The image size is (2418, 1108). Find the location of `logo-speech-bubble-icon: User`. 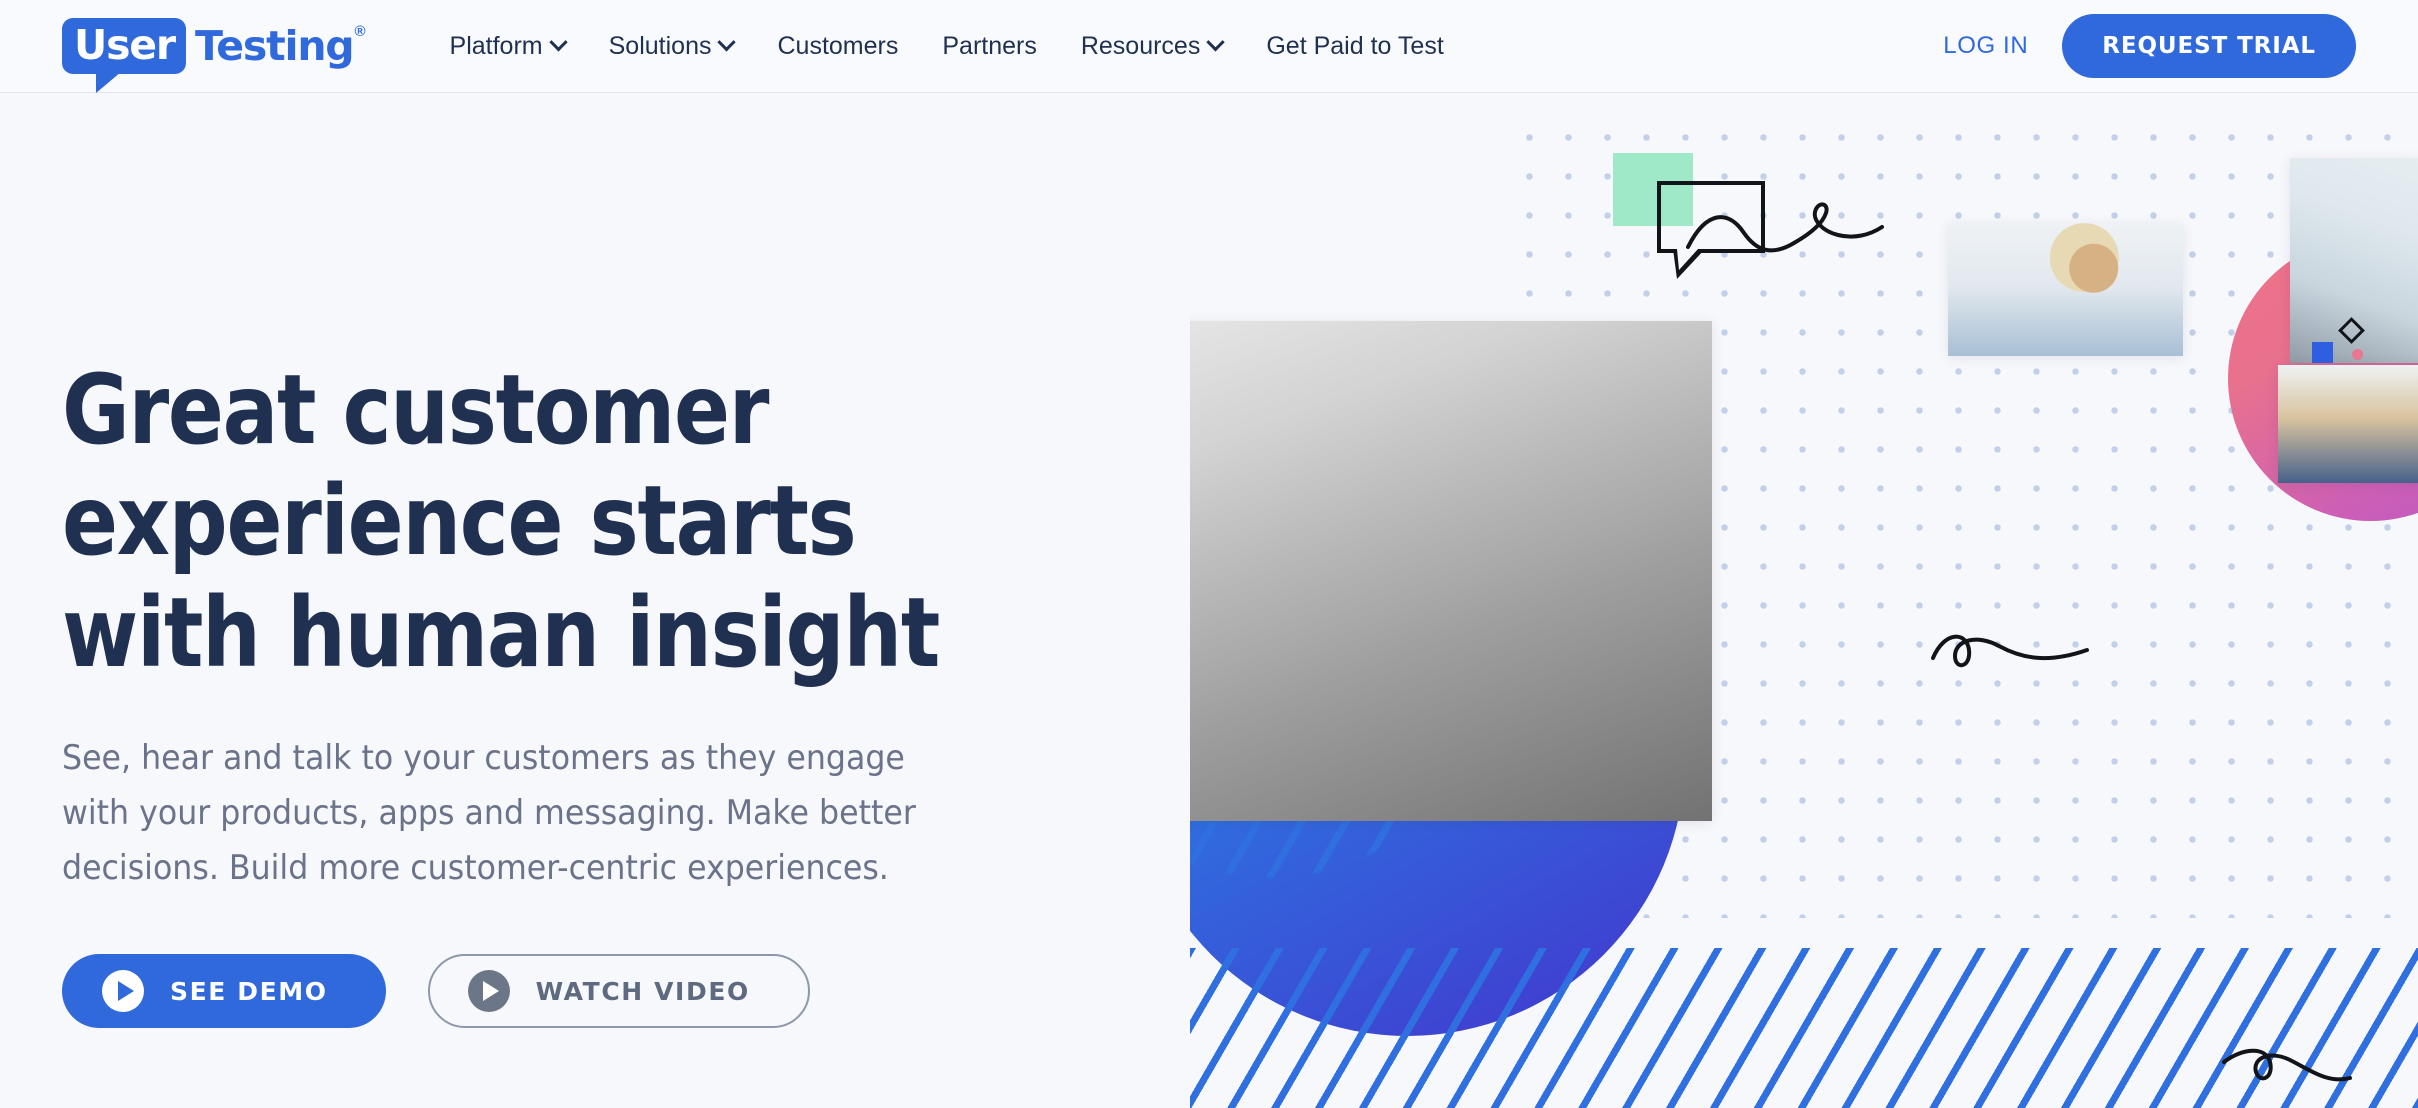

logo-speech-bubble-icon: User is located at coordinates (124, 55).